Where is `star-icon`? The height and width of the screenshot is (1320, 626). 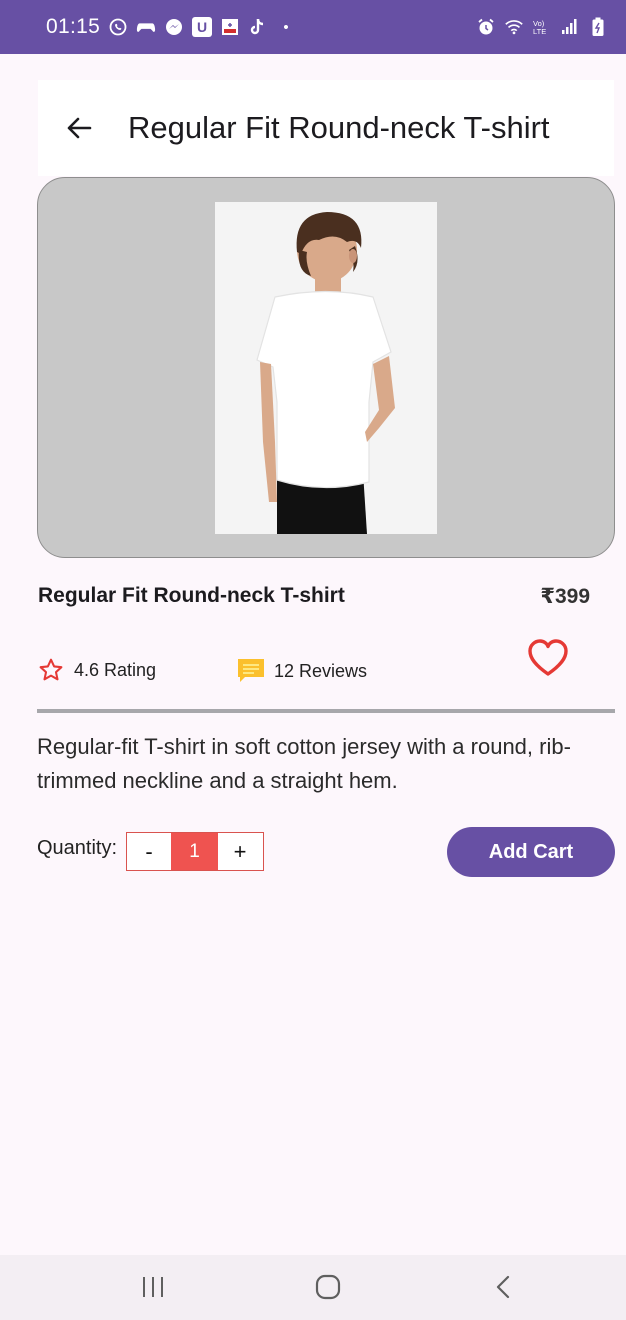 star-icon is located at coordinates (51, 669).